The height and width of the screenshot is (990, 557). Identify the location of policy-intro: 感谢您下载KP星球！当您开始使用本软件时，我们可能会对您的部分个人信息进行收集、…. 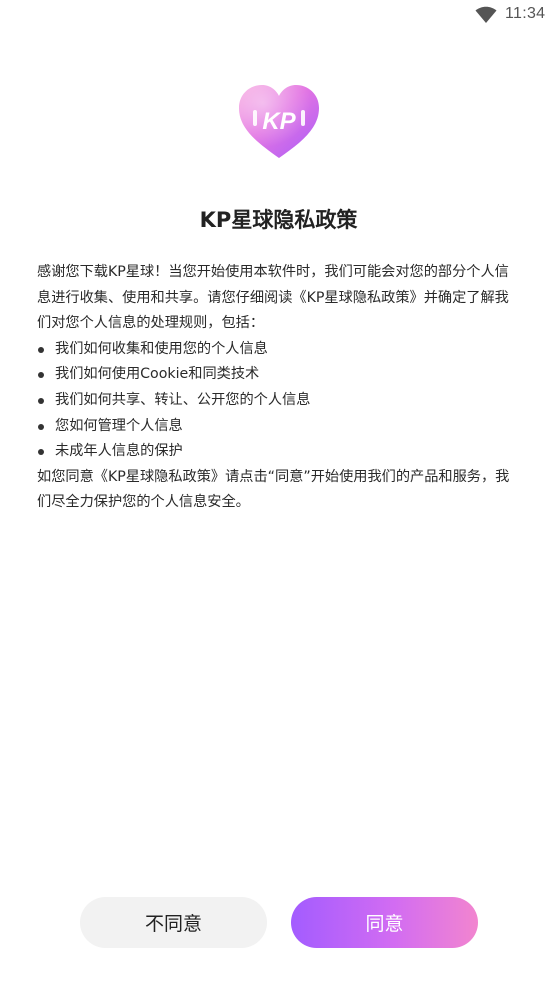
(273, 298).